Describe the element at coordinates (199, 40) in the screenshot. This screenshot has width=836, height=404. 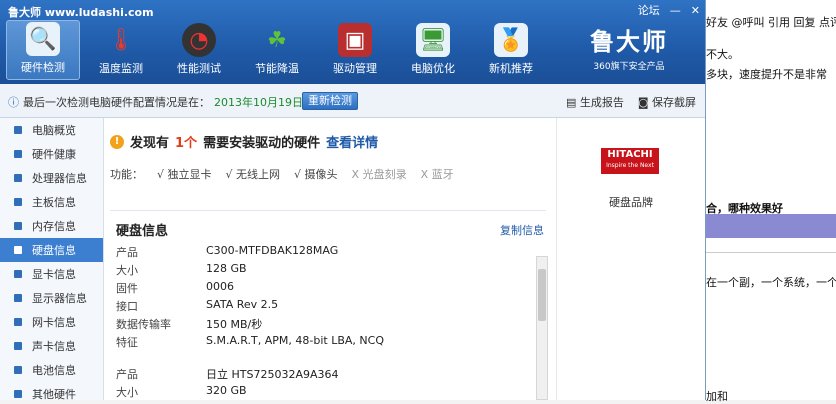
I see `speedometer-icon: ◔` at that location.